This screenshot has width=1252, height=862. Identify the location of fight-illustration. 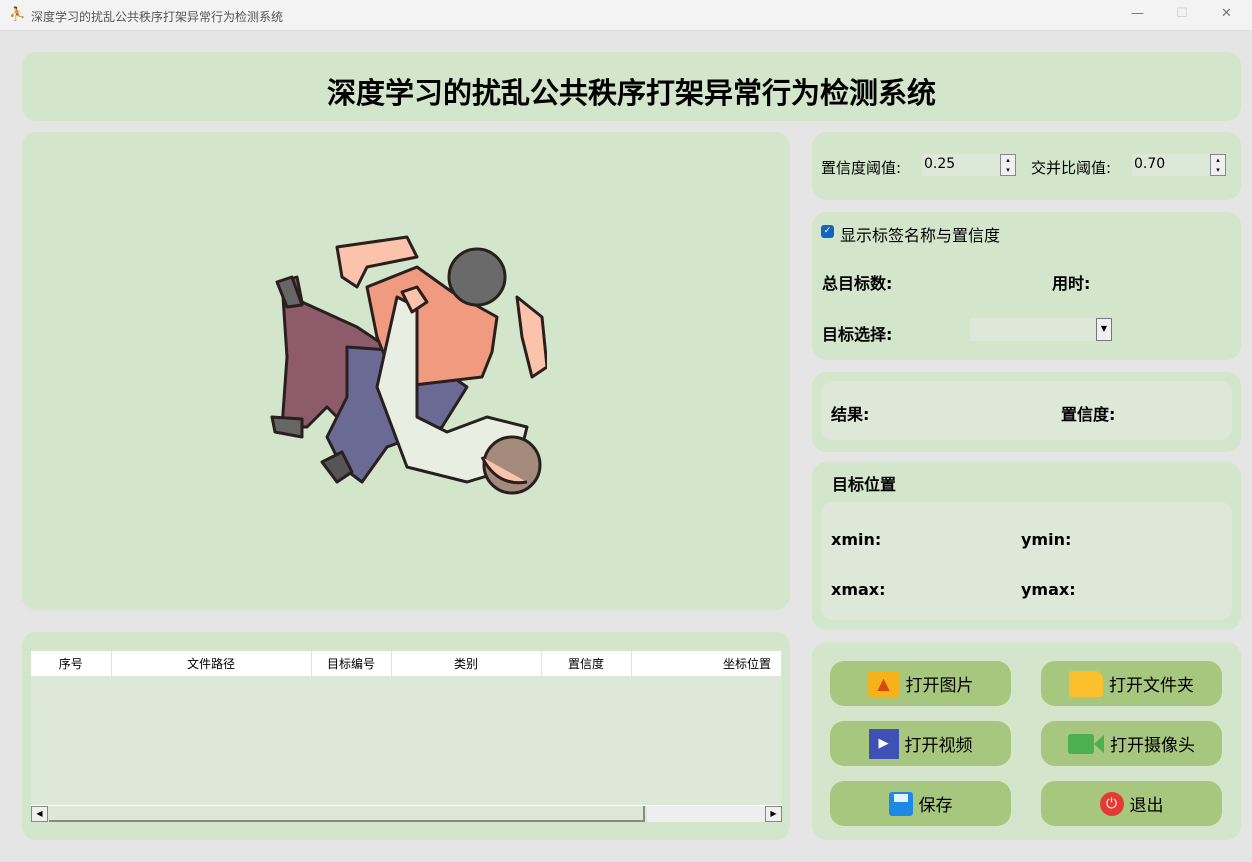
(408, 365).